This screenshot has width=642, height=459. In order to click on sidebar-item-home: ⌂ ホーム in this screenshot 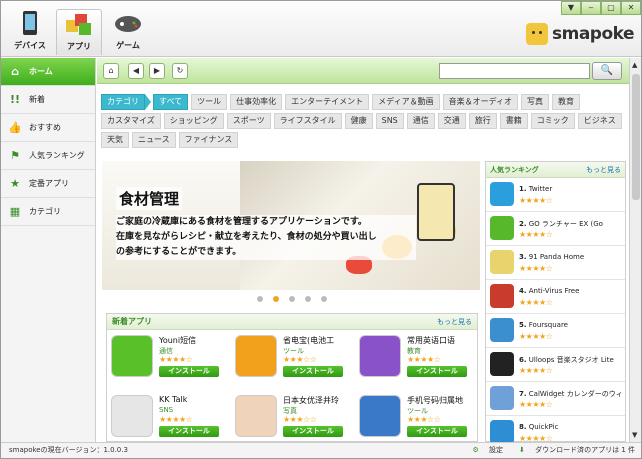, I will do `click(48, 72)`.